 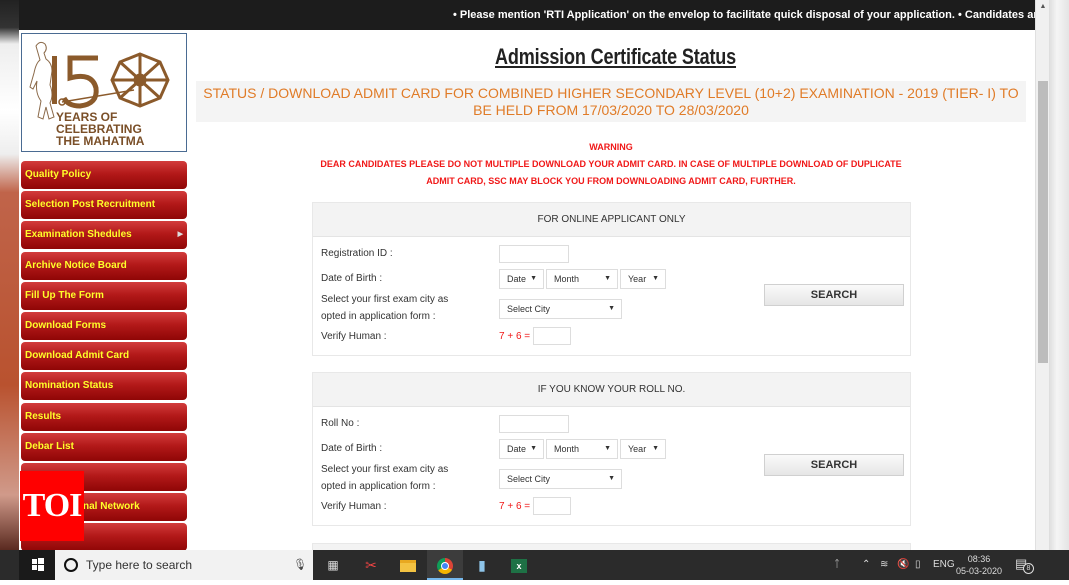 What do you see at coordinates (77, 356) in the screenshot?
I see `sidebar-item-label: Download Admit Card` at bounding box center [77, 356].